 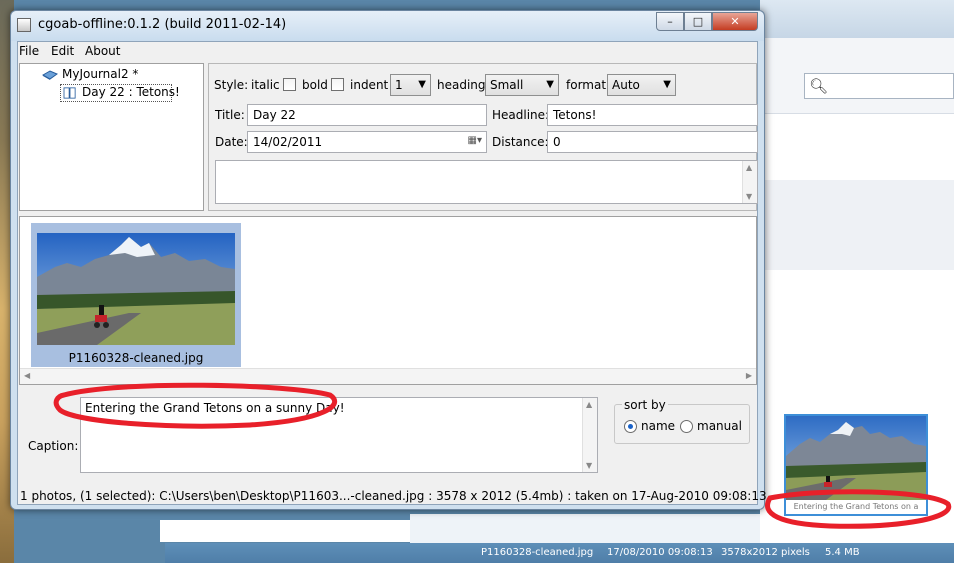 What do you see at coordinates (24, 25) in the screenshot?
I see `app-icon` at bounding box center [24, 25].